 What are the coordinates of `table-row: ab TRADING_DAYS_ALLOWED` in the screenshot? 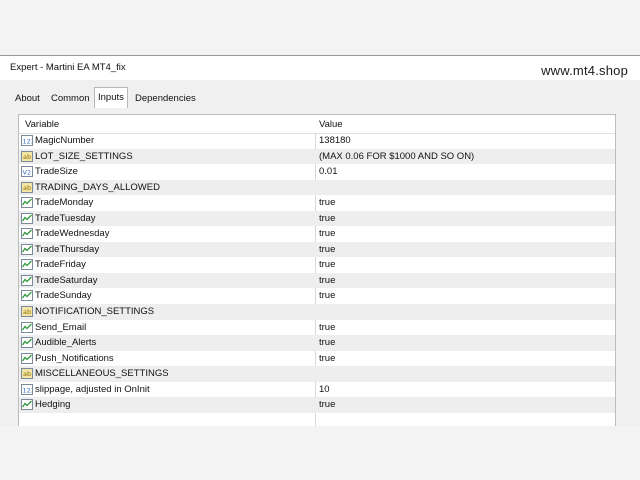 It's located at (317, 187).